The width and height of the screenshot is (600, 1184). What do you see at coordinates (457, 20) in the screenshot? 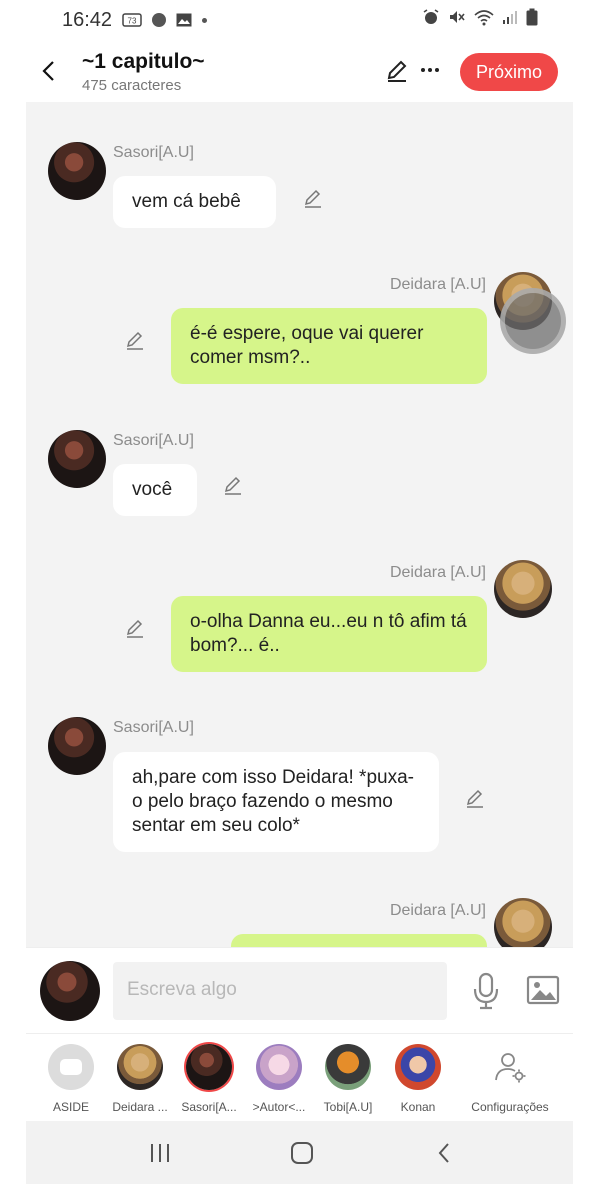
I see `mute-icon` at bounding box center [457, 20].